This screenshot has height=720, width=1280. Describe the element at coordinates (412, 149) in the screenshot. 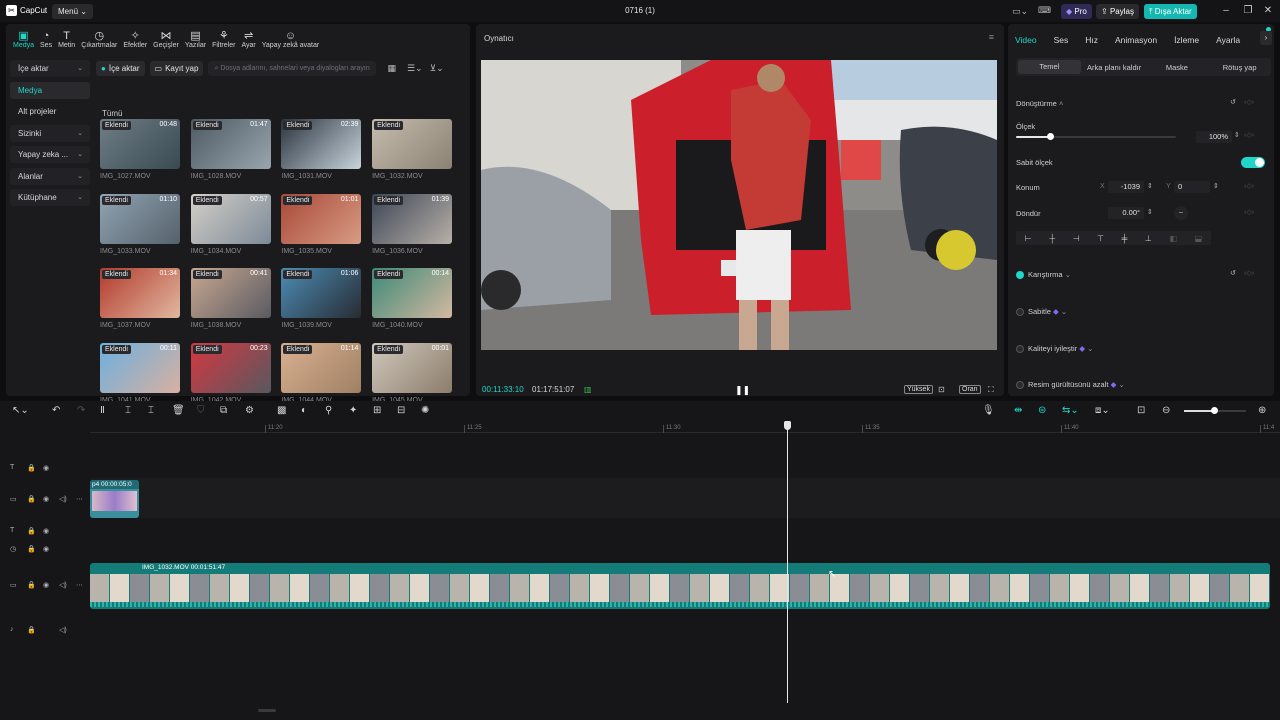

I see `media-item: Eklendi IMG_1032.MOV` at that location.